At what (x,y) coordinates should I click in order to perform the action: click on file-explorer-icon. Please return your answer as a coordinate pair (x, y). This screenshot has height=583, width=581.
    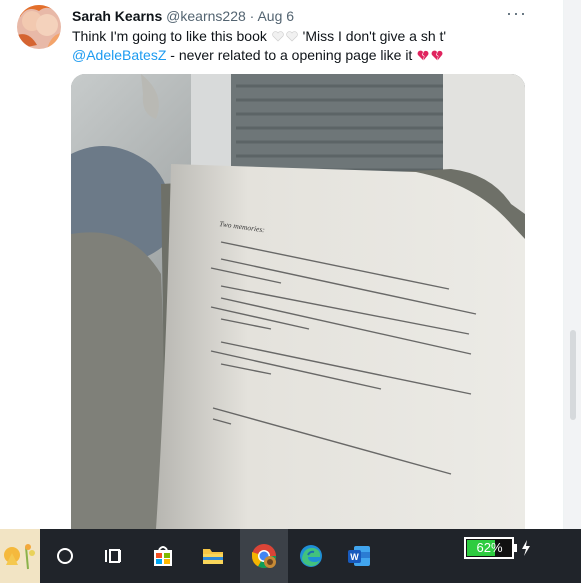
    Looking at the image, I should click on (213, 556).